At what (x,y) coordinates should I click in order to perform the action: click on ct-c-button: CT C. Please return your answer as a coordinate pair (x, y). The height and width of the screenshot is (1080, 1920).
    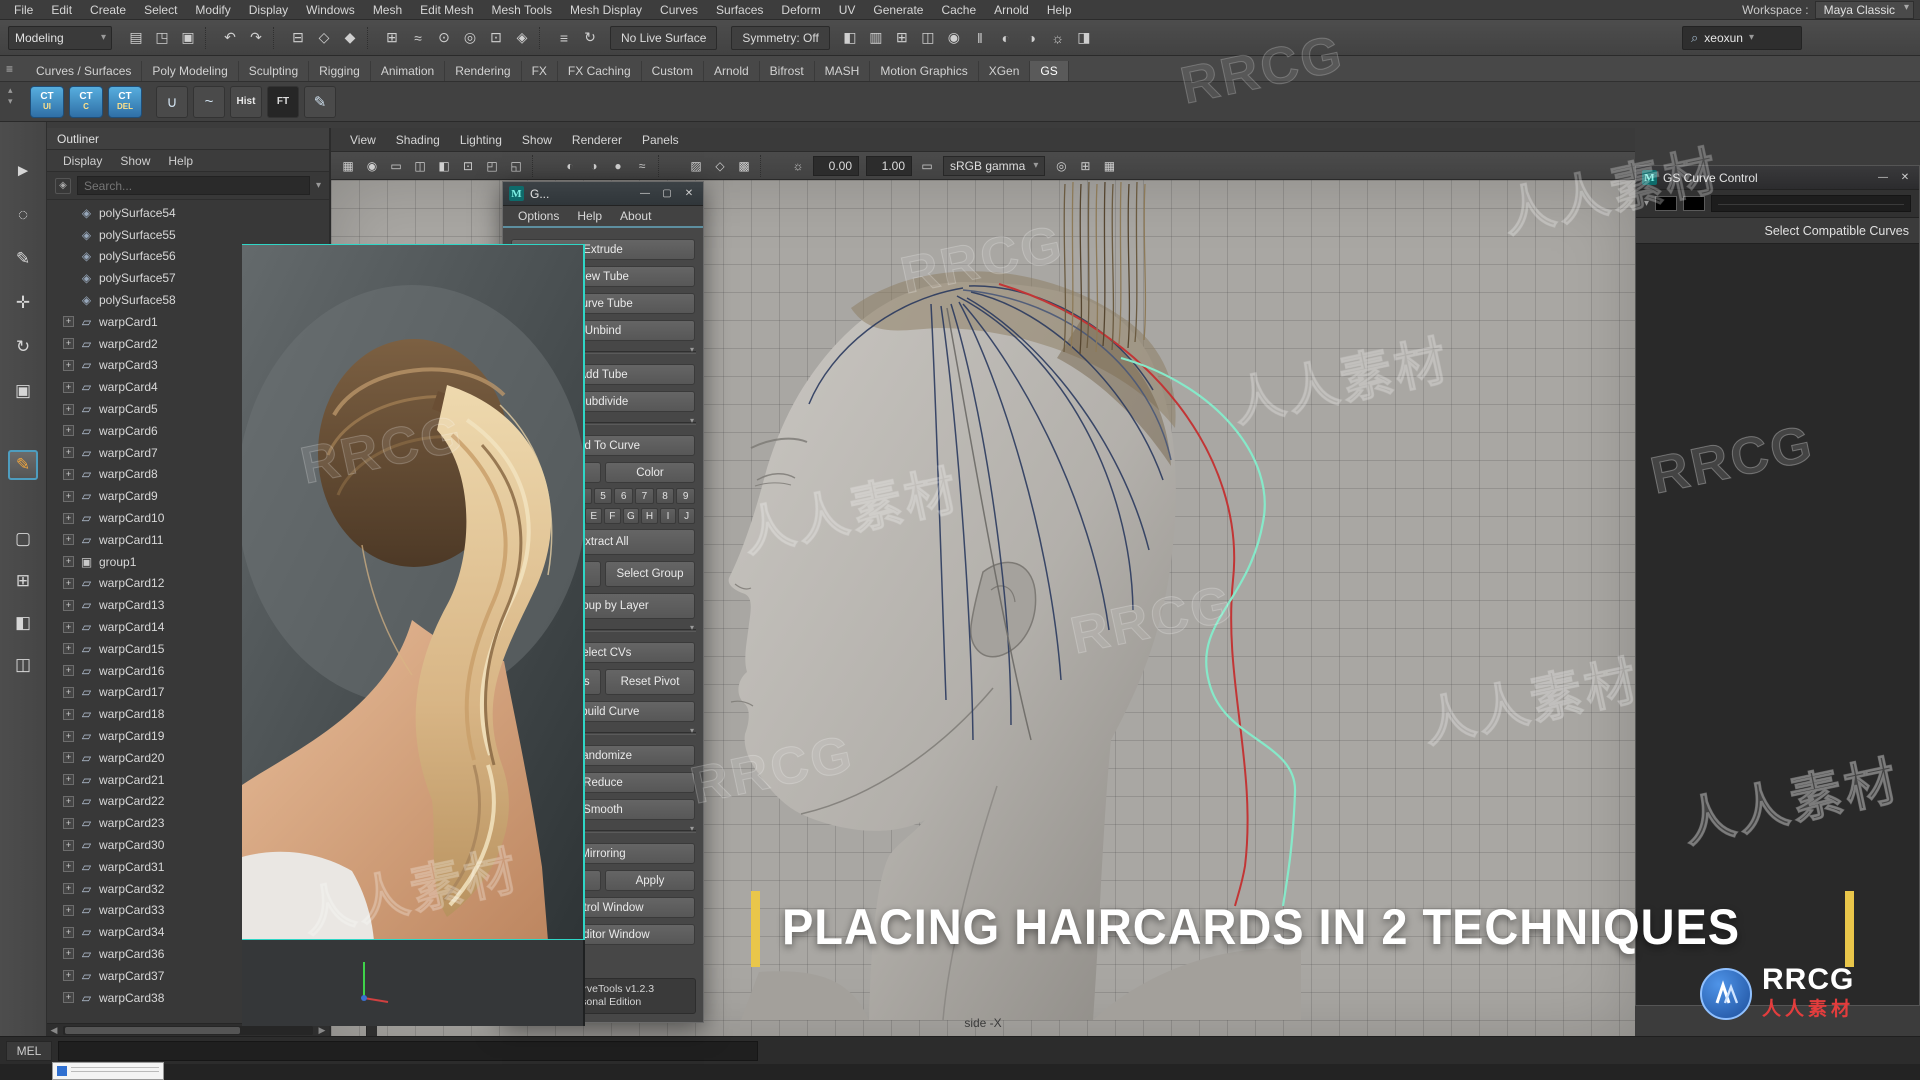
    Looking at the image, I should click on (86, 101).